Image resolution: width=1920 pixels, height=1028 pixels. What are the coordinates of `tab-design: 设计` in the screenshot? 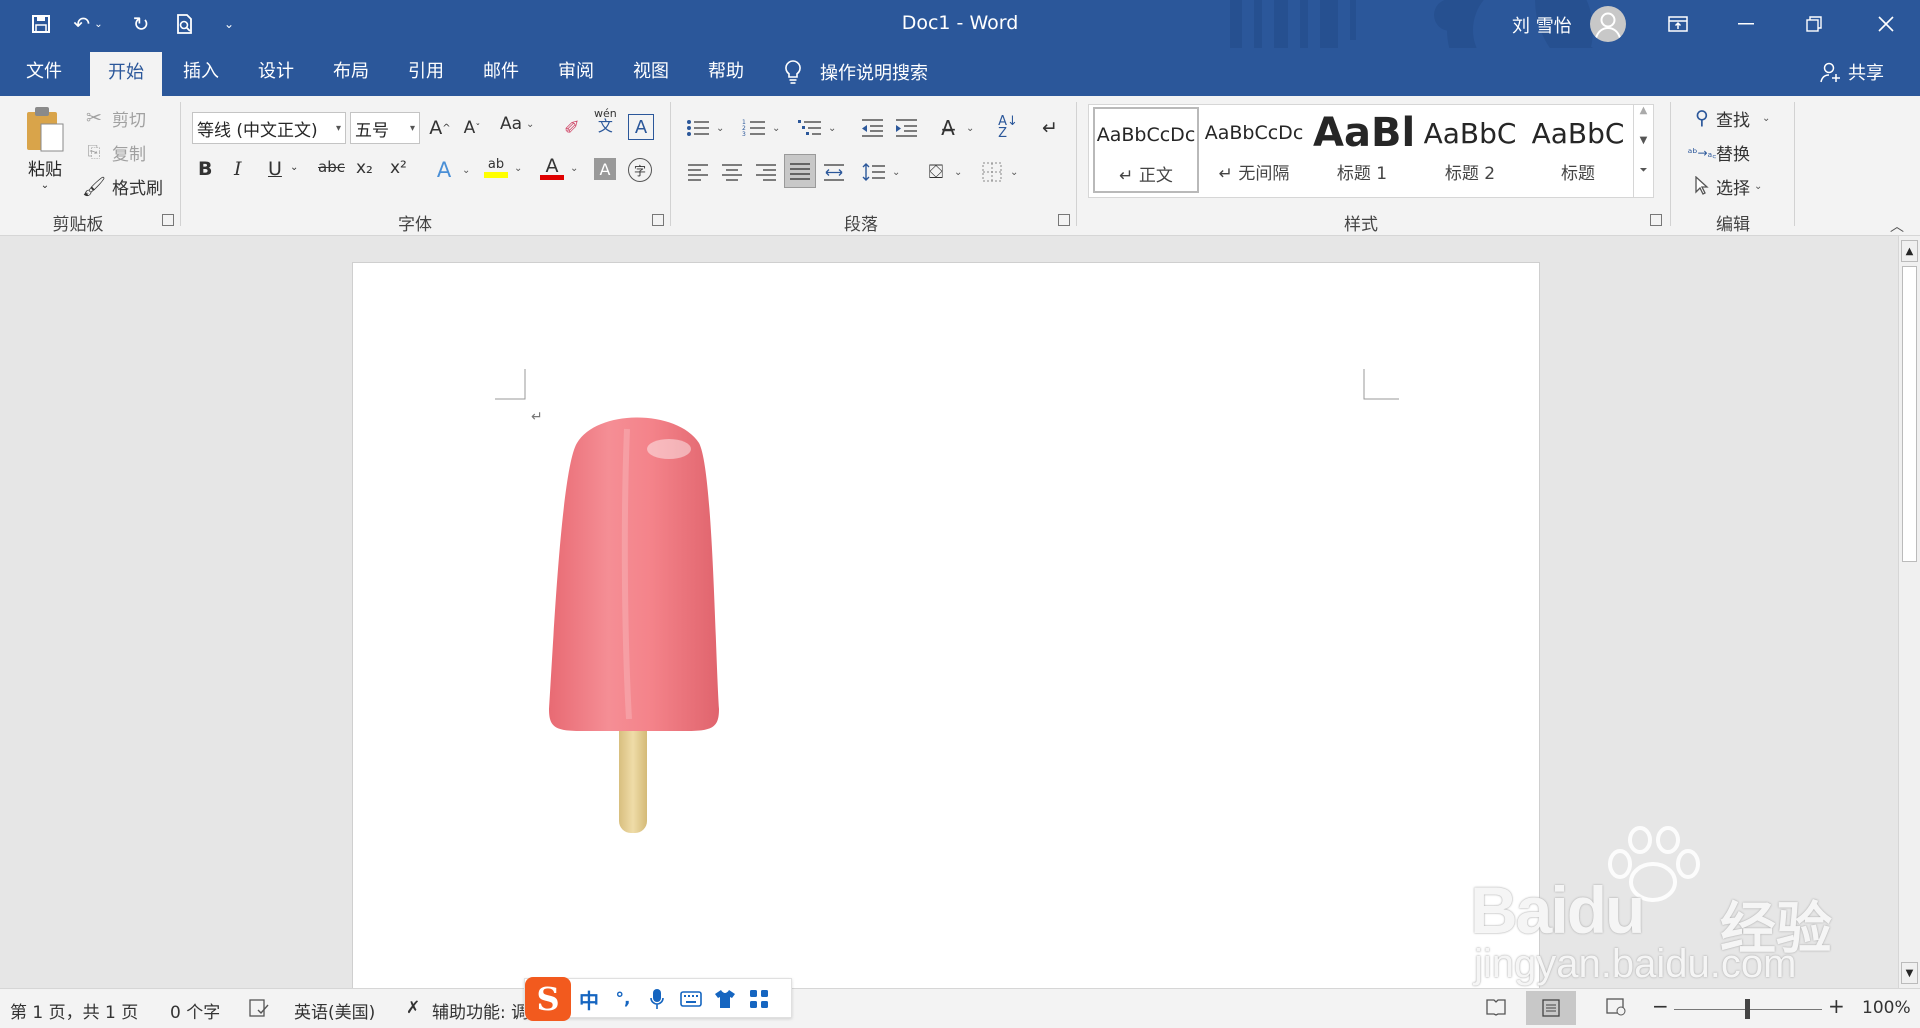 It's located at (276, 72).